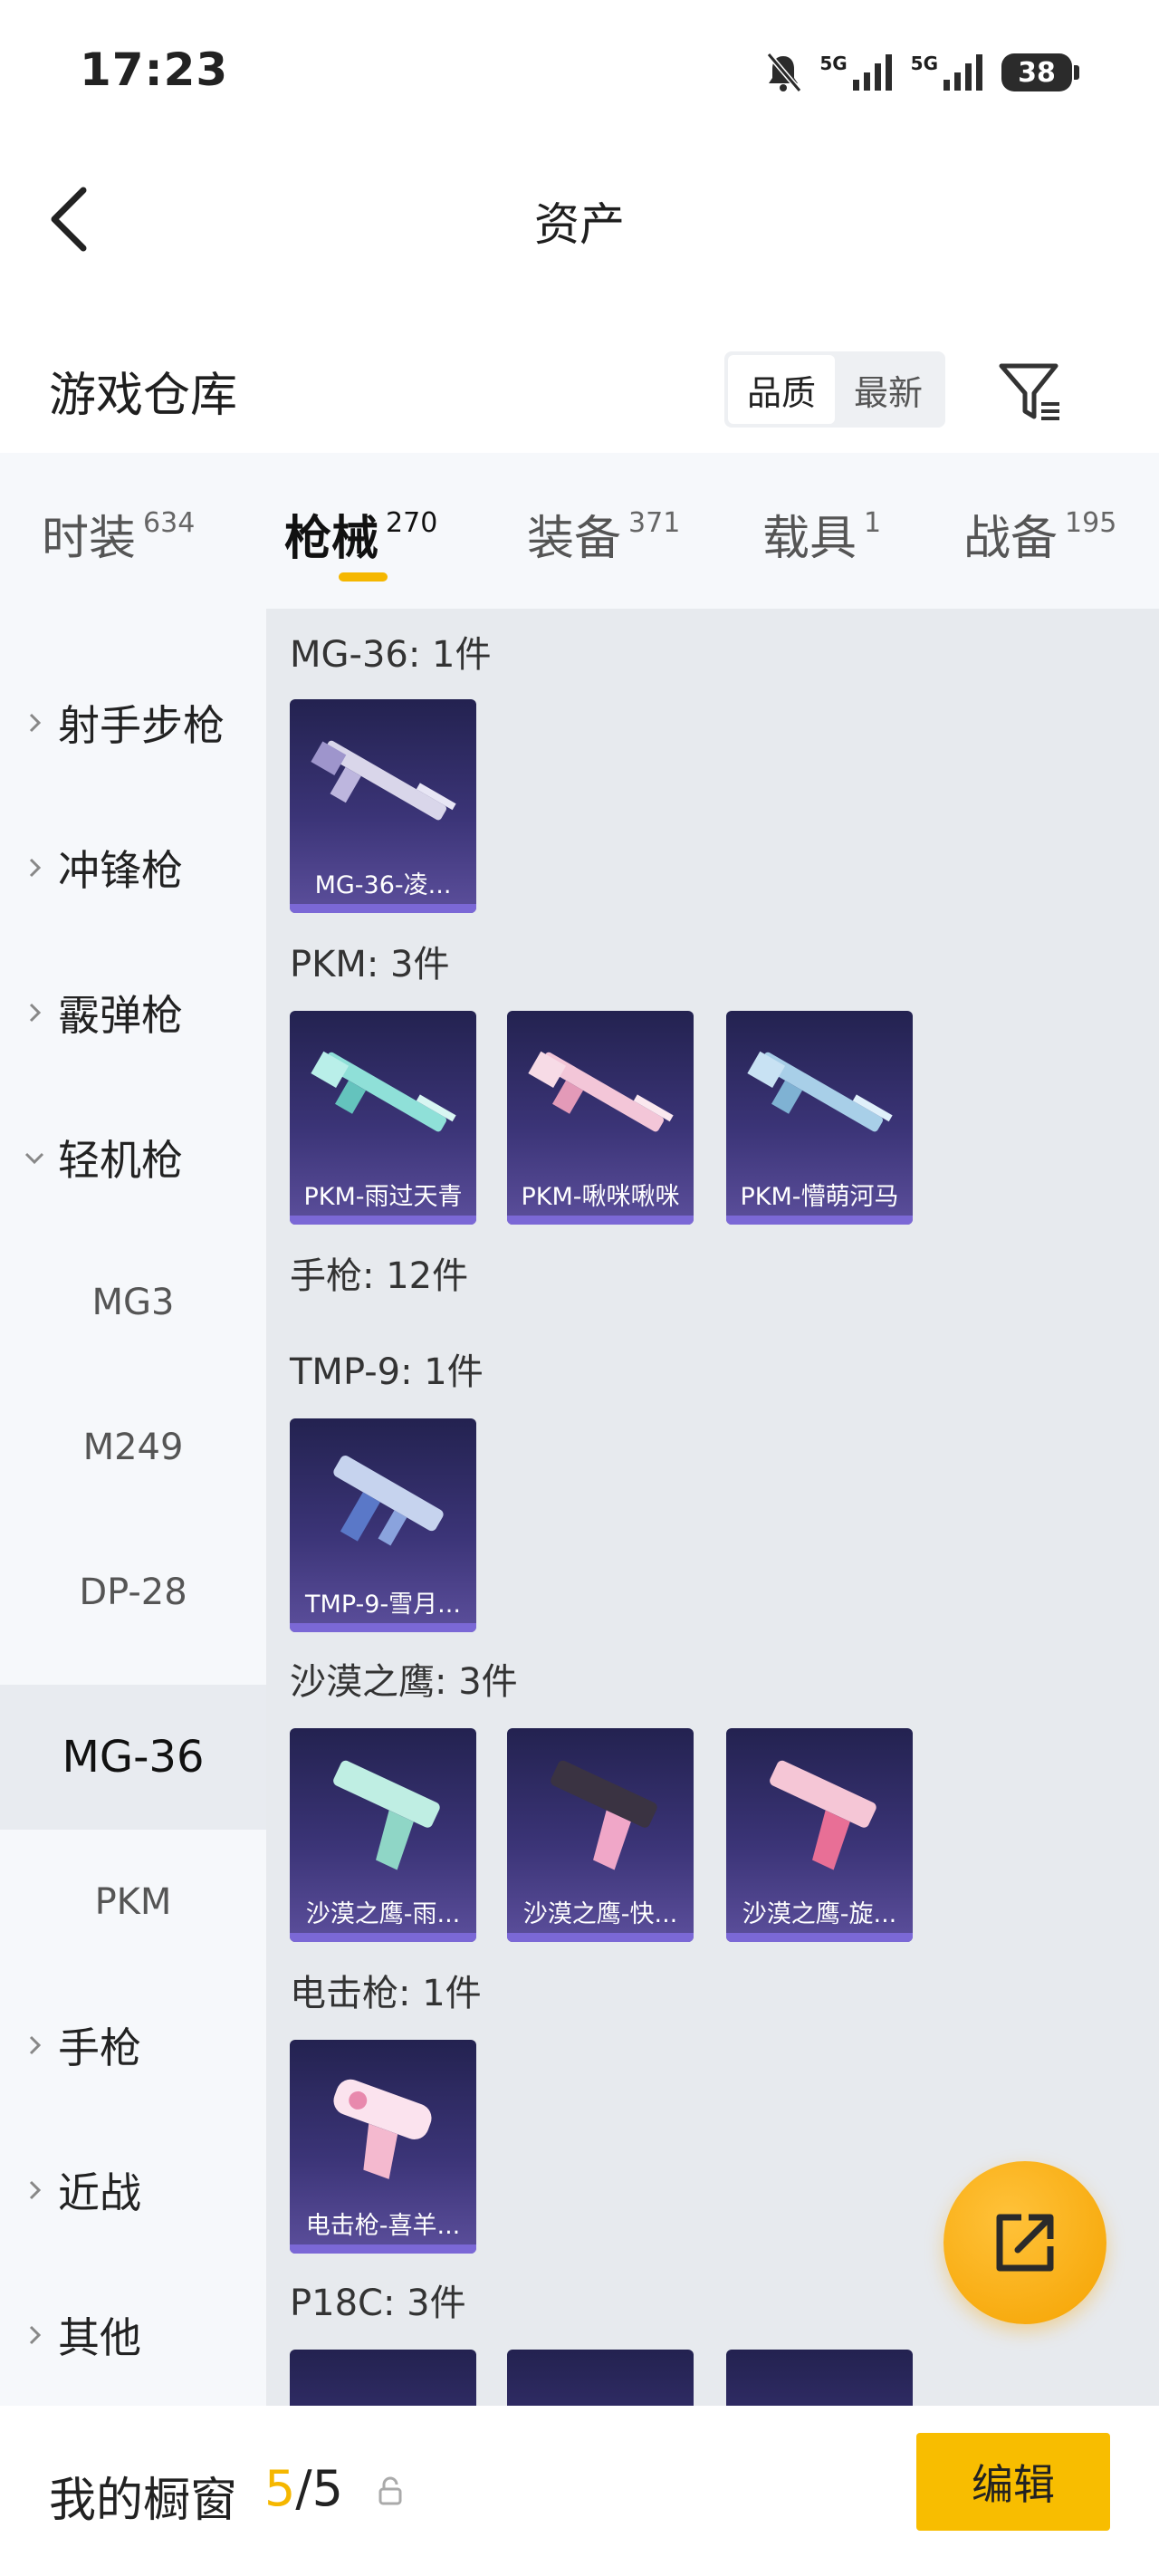 The image size is (1159, 2576). I want to click on active-tab-indicator, so click(364, 577).